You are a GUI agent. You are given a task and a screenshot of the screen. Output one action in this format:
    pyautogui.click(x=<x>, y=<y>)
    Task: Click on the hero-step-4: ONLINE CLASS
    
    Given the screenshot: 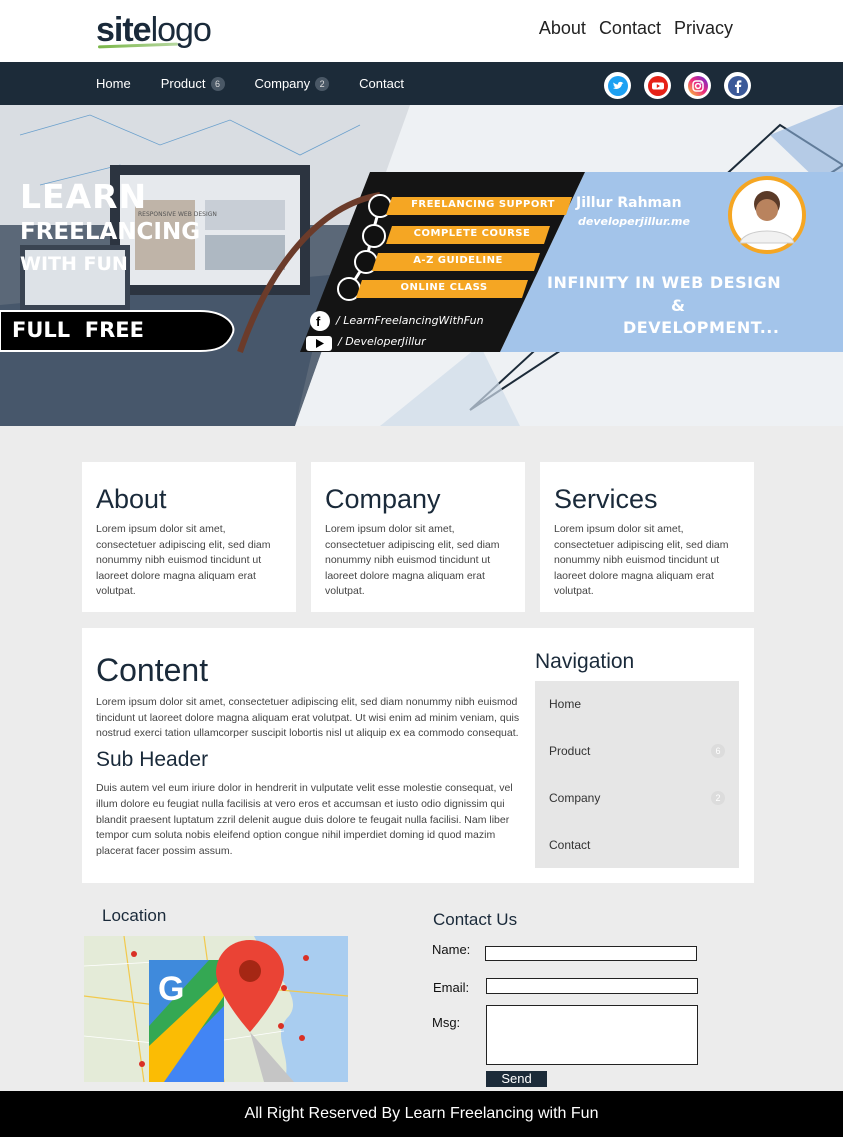 What is the action you would take?
    pyautogui.click(x=444, y=287)
    